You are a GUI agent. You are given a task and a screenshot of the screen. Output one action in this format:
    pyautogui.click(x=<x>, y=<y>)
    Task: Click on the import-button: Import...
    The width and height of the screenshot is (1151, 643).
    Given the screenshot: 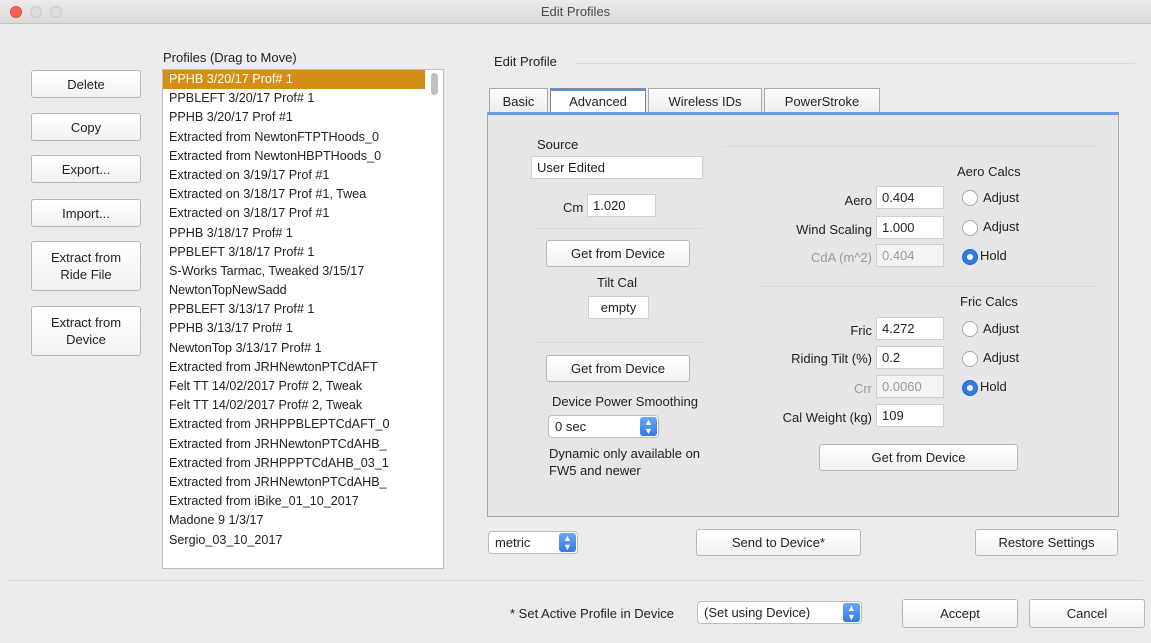 What is the action you would take?
    pyautogui.click(x=86, y=213)
    